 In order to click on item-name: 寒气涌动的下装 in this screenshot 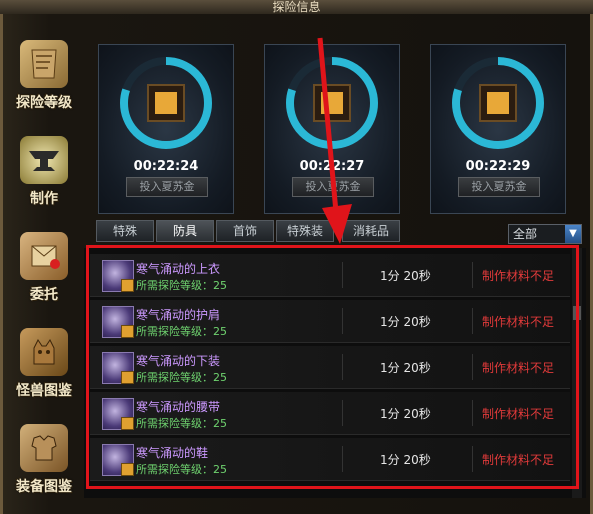, I will do `click(178, 361)`.